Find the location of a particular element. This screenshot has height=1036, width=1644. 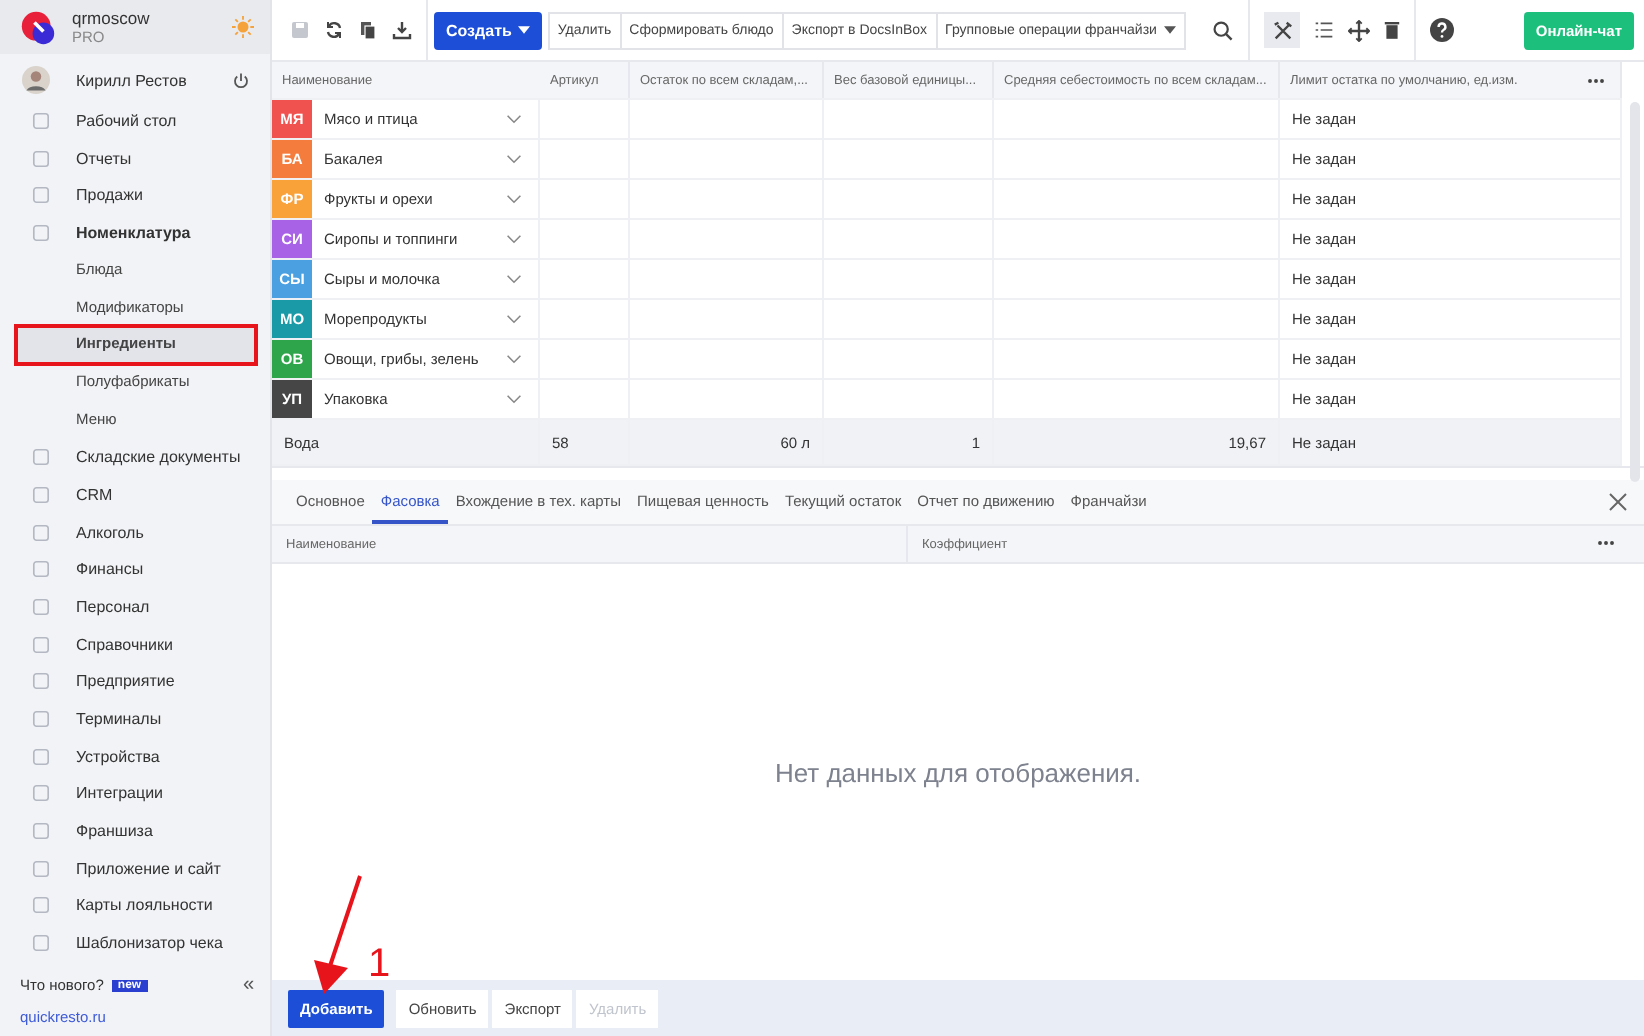

scrollbar is located at coordinates (1635, 292).